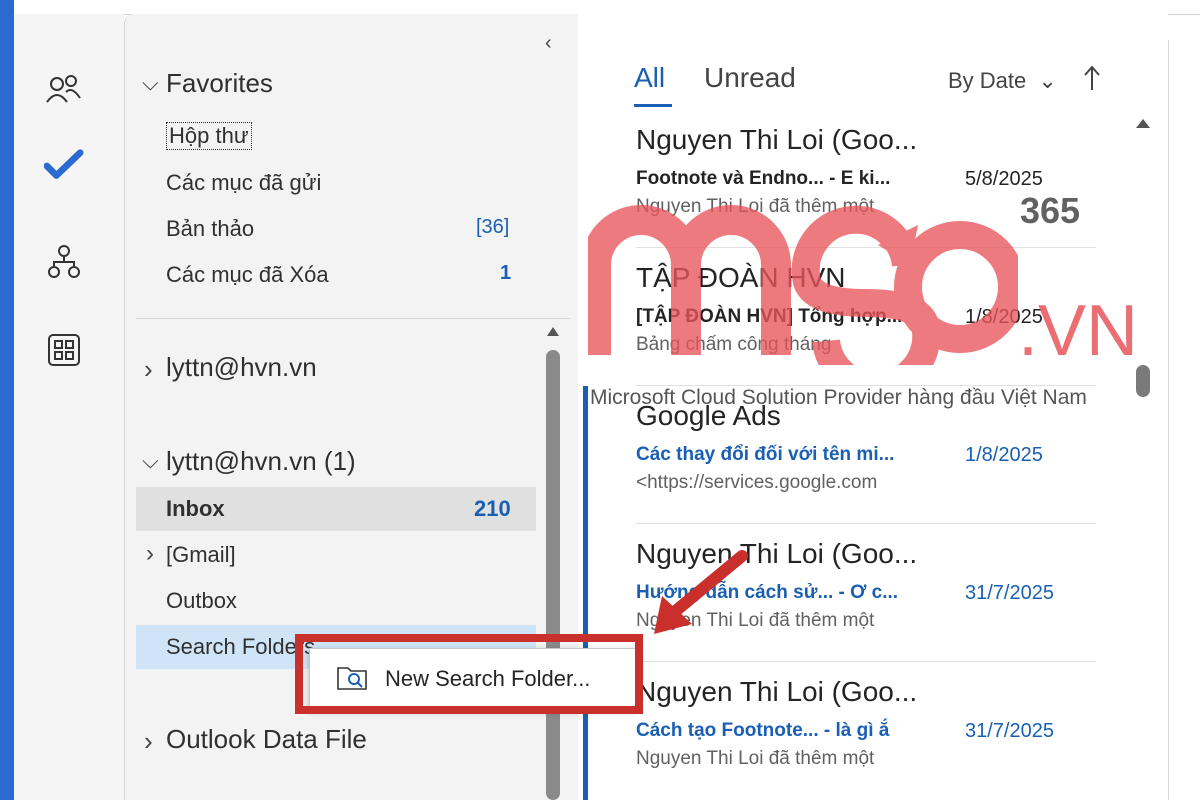 The image size is (1200, 800). Describe the element at coordinates (755, 758) in the screenshot. I see `message-preview: Nguyen Thi Loi đã thêm một` at that location.